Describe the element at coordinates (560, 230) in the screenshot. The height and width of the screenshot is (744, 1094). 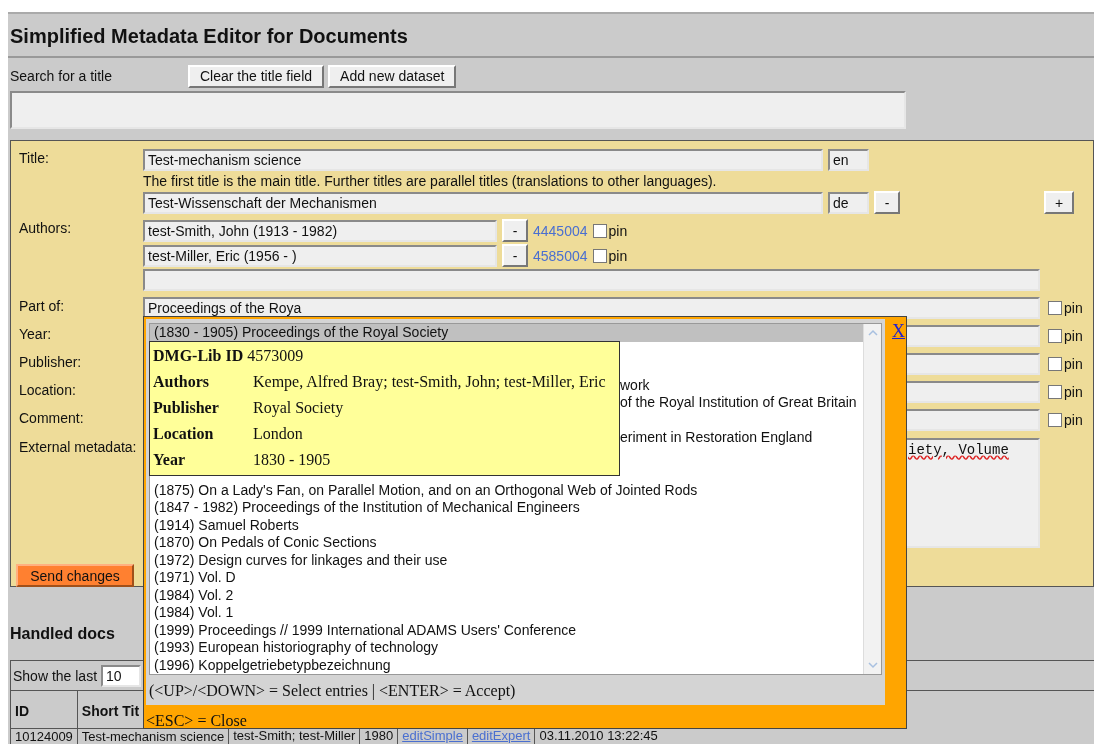
I see `author-id-link: 4445004` at that location.